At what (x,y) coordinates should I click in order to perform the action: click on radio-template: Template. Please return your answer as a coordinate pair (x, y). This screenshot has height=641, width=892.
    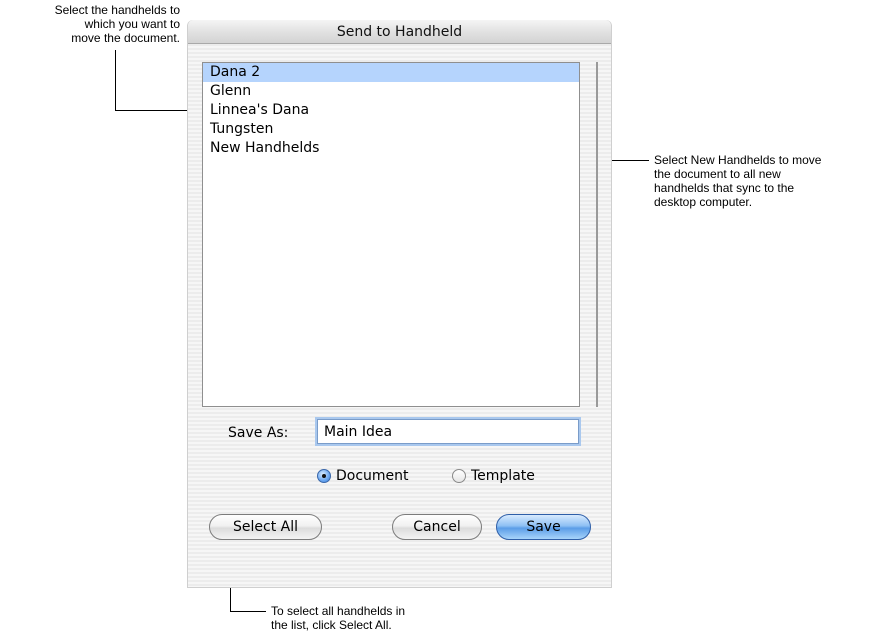
    Looking at the image, I should click on (493, 476).